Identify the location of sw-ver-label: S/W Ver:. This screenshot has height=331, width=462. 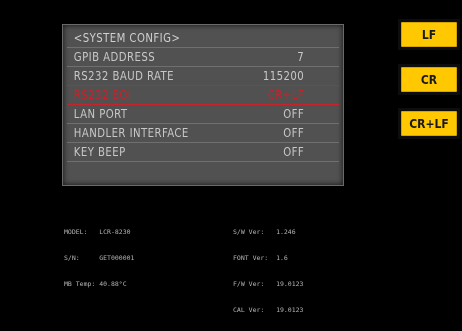
(249, 232).